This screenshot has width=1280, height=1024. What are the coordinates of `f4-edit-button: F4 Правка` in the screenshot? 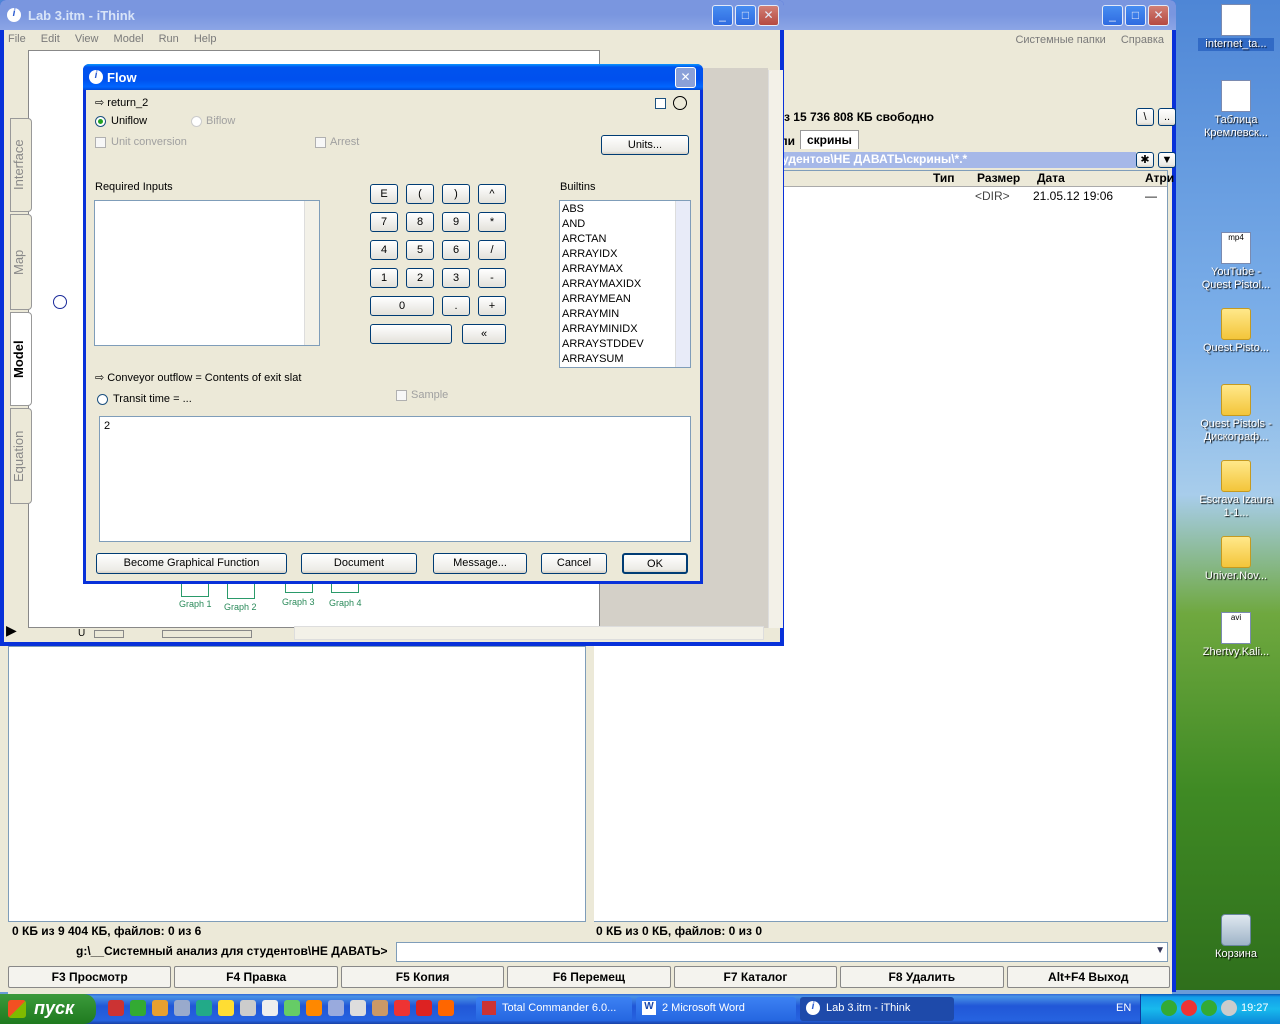 It's located at (256, 977).